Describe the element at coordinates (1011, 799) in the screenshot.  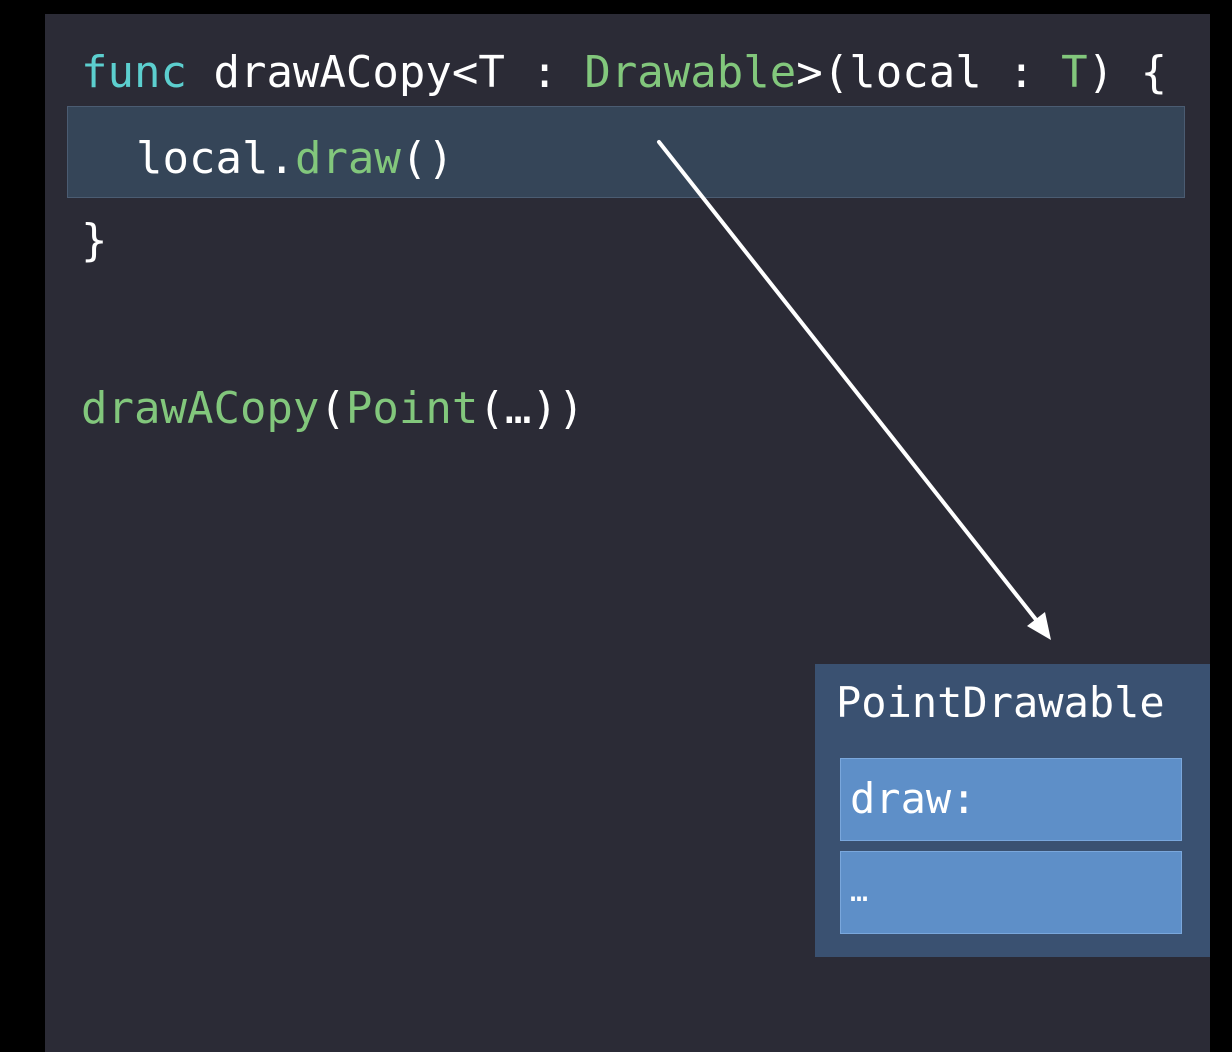
I see `witness-table-entry-draw: draw:` at that location.